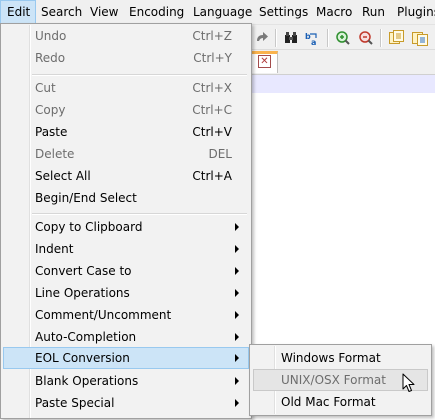 This screenshot has width=435, height=420. Describe the element at coordinates (126, 132) in the screenshot. I see `menu-item-paste: Paste Ctrl+V` at that location.